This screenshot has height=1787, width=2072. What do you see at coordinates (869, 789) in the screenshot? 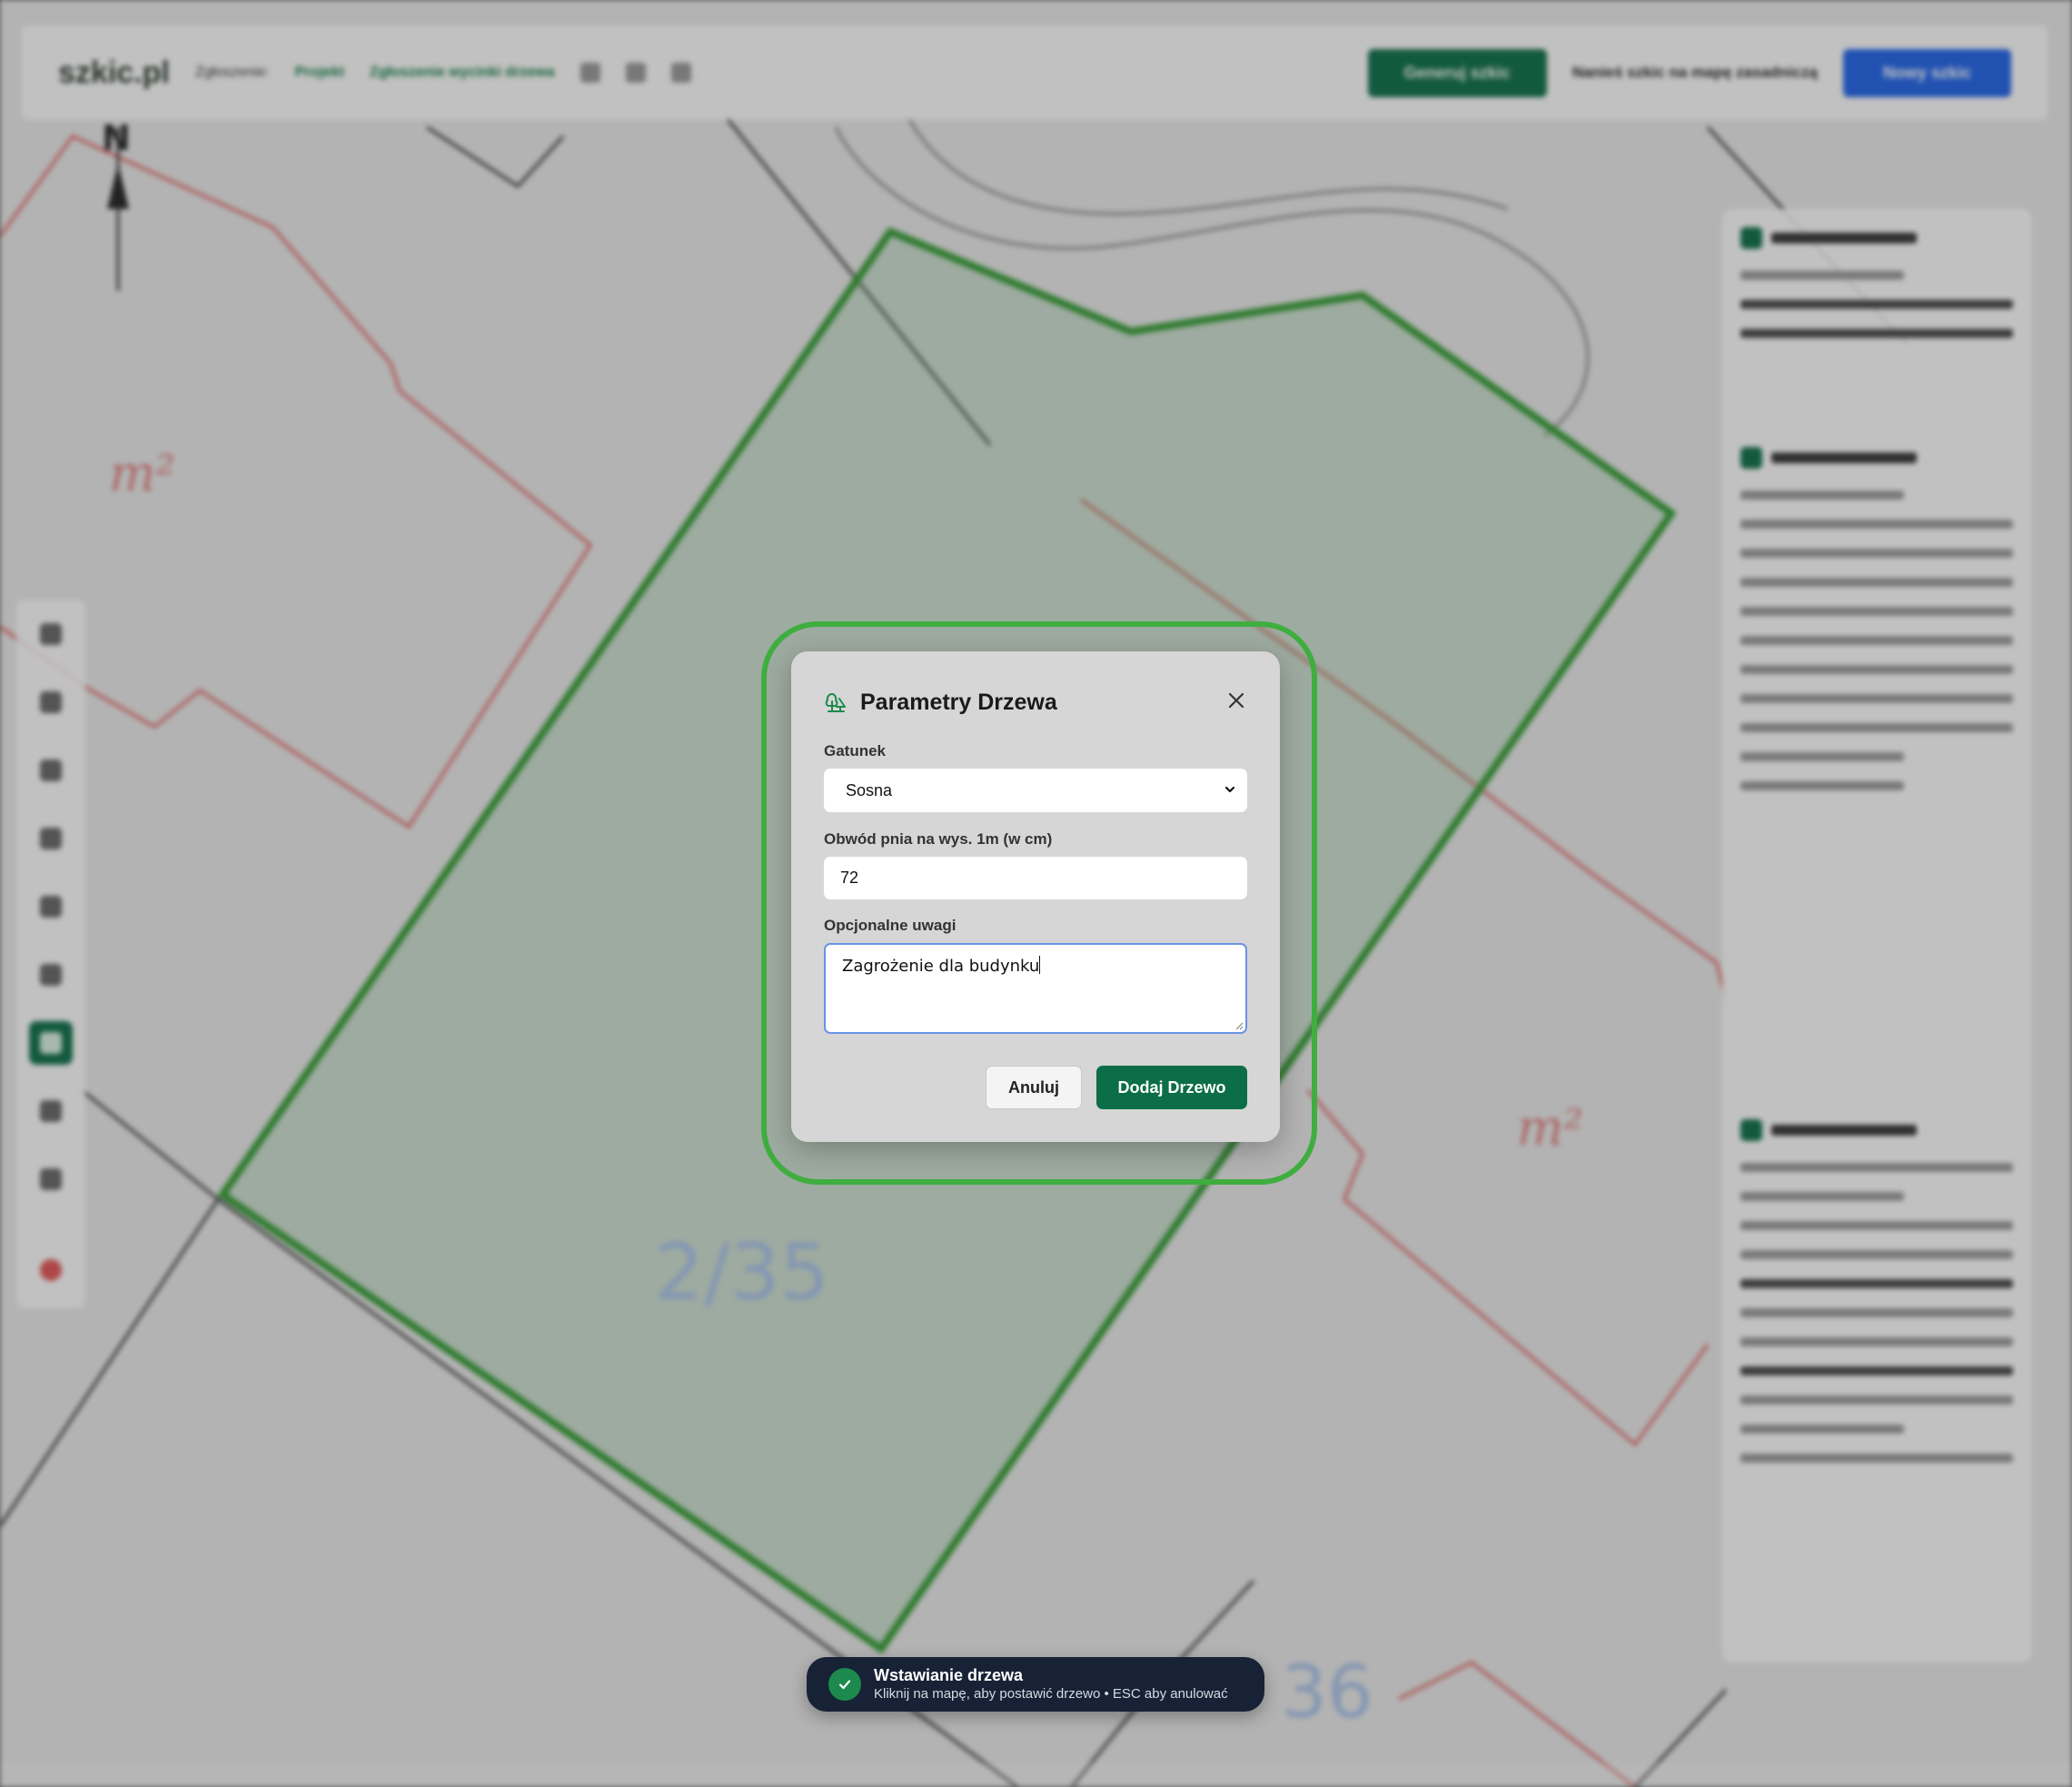
I see `species-selected-value: Sosna` at bounding box center [869, 789].